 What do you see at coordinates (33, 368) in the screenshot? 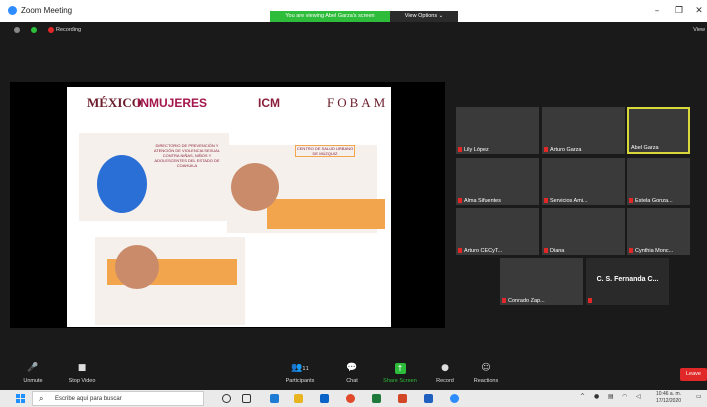
I see `microphone-muted-icon: 🎤` at bounding box center [33, 368].